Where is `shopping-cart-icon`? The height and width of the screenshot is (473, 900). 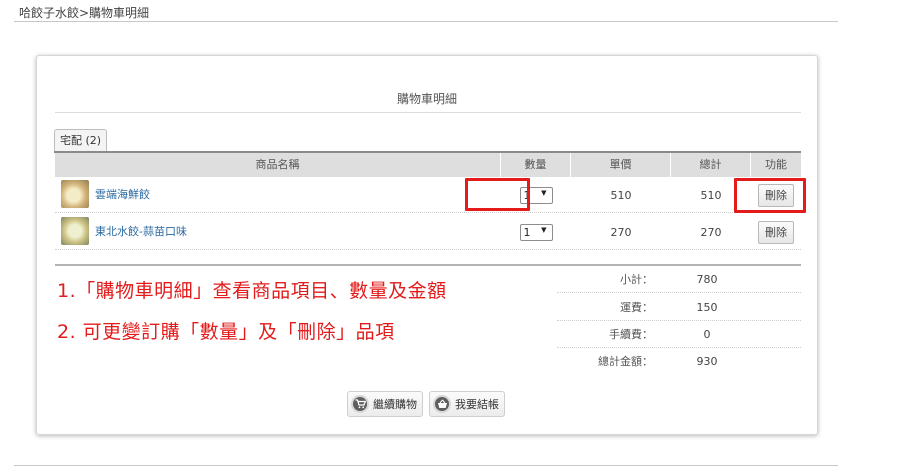
shopping-cart-icon is located at coordinates (360, 404).